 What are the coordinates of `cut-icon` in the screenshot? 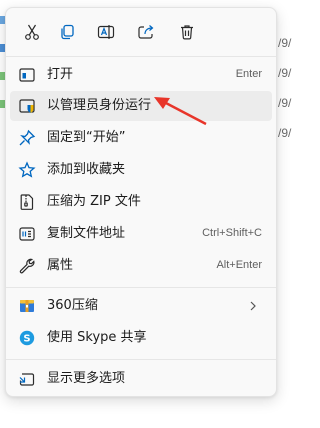 It's located at (32, 32).